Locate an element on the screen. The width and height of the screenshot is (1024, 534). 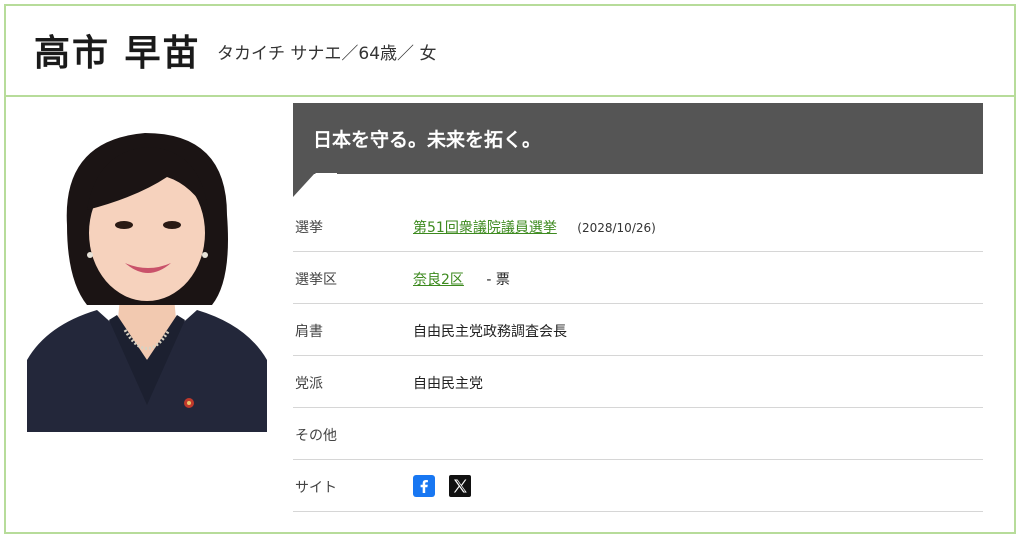
district-value: 奈良2区 - 票 is located at coordinates (461, 279).